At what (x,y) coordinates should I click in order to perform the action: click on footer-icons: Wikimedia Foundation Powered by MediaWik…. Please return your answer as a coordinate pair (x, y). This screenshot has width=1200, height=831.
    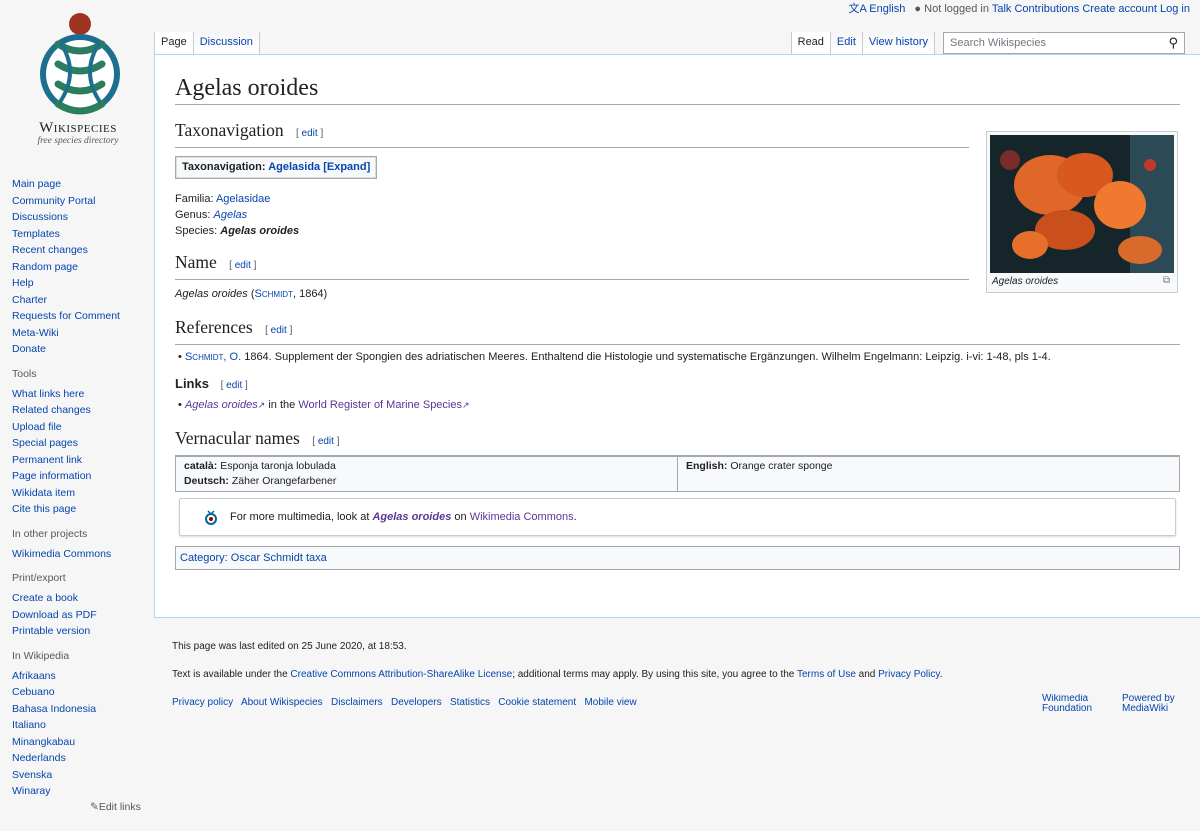
    Looking at the image, I should click on (1112, 704).